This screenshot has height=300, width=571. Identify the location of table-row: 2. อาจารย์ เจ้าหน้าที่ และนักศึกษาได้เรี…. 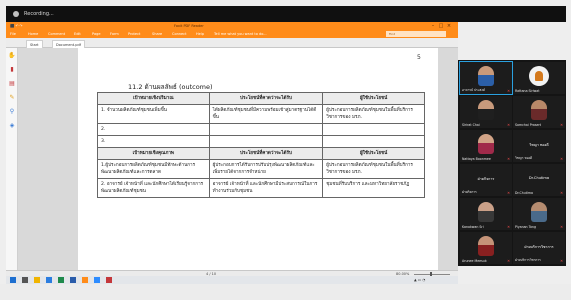
(261, 188).